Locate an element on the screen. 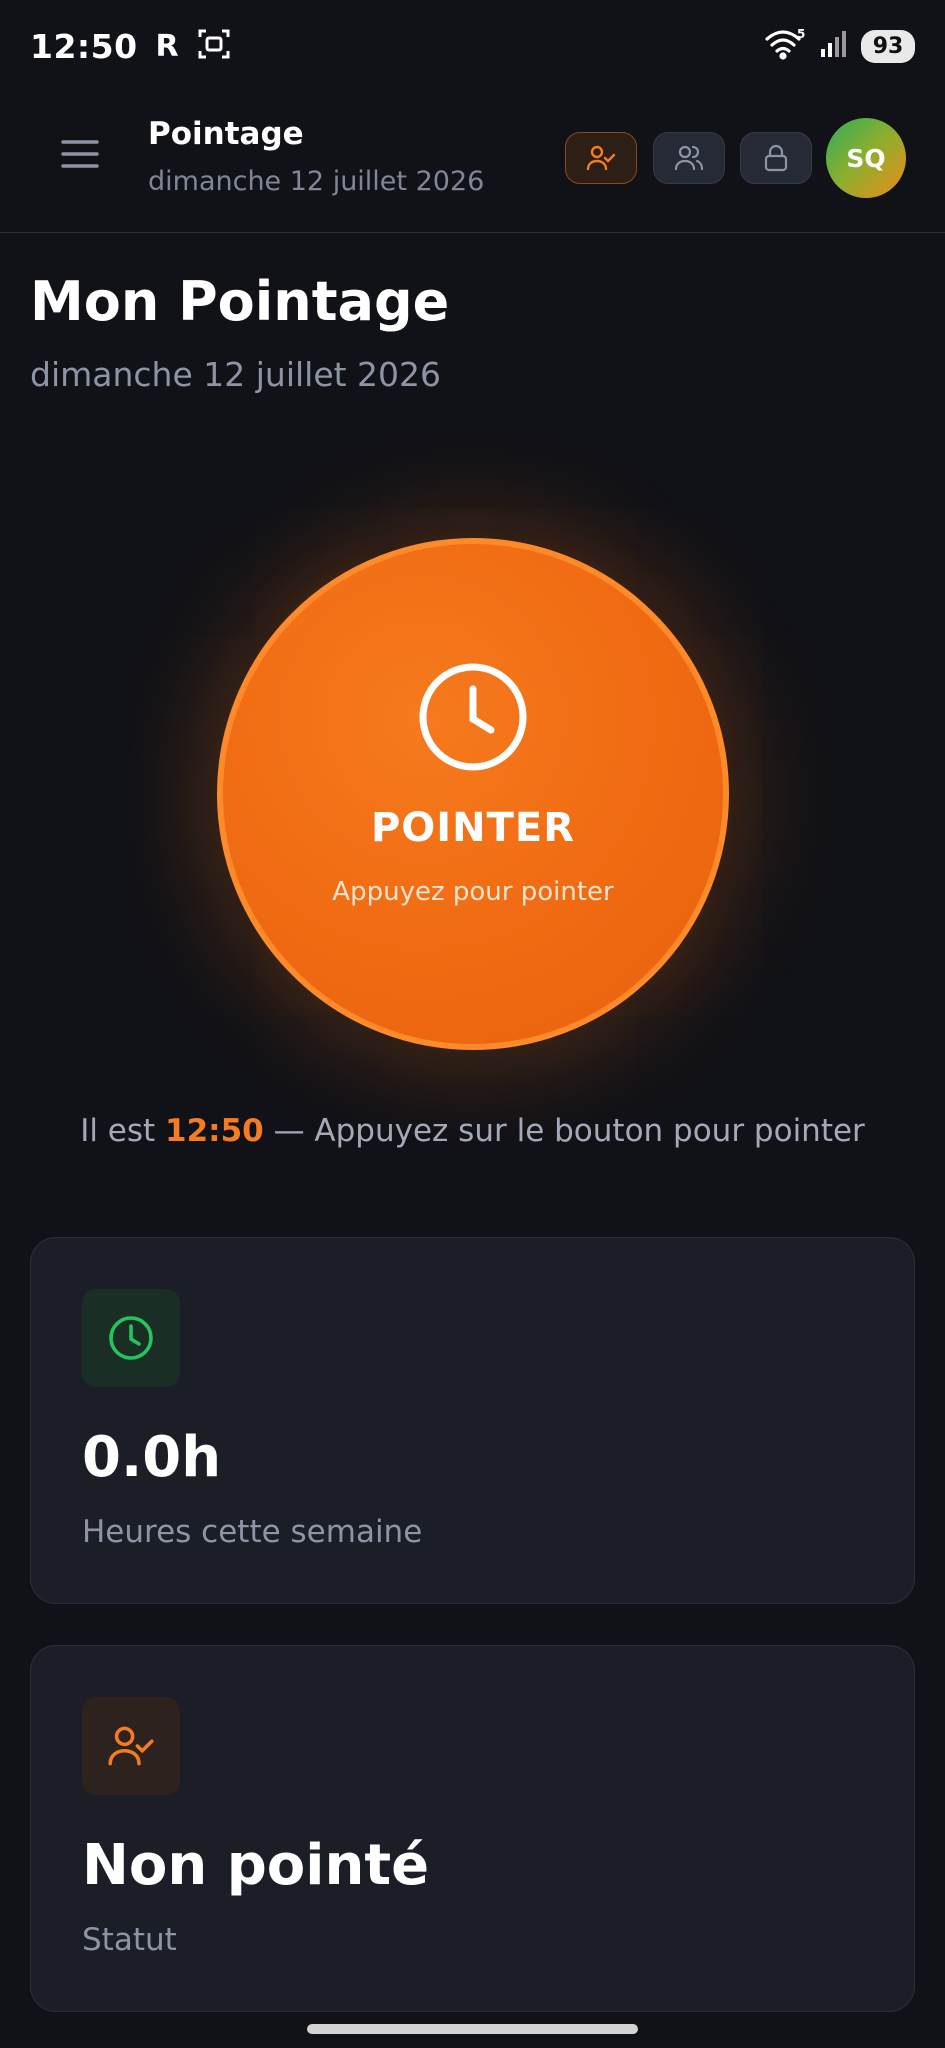 This screenshot has width=945, height=2048. lock-button is located at coordinates (776, 158).